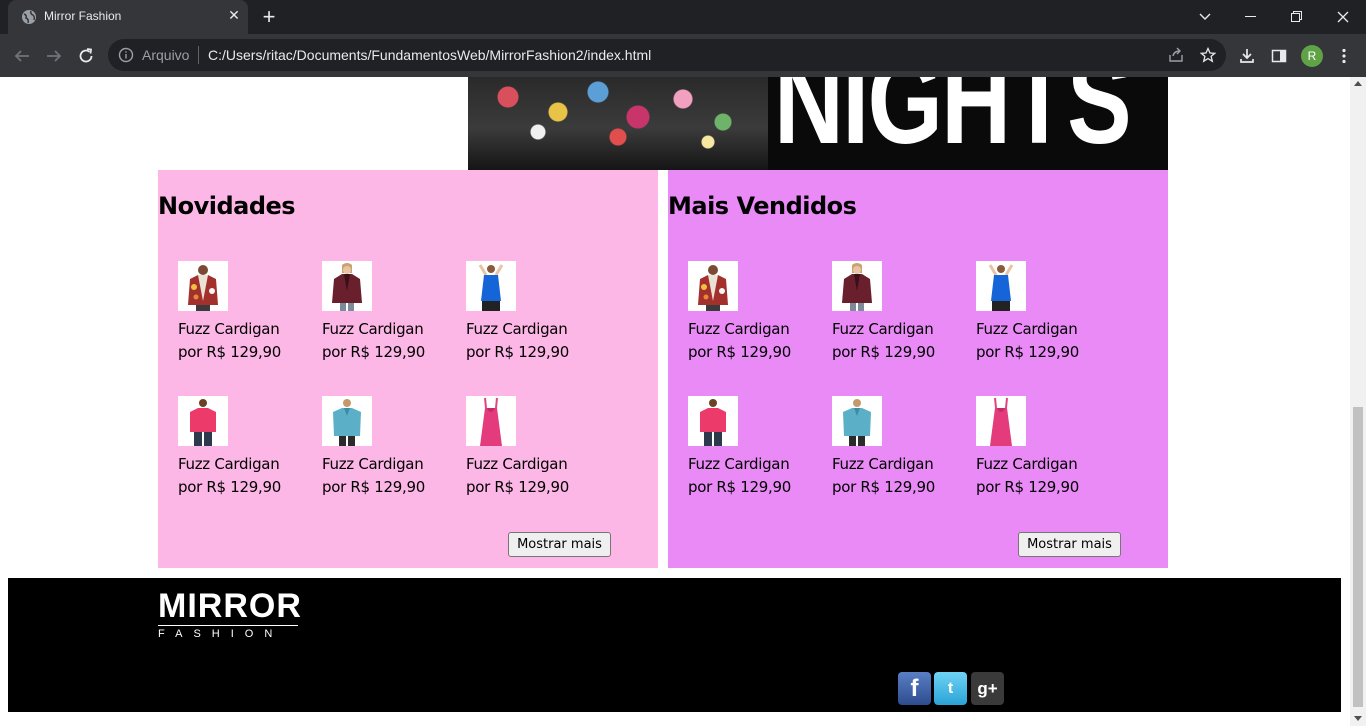 This screenshot has width=1366, height=726. Describe the element at coordinates (762, 206) in the screenshot. I see `section-title: Mais Vendidos` at that location.